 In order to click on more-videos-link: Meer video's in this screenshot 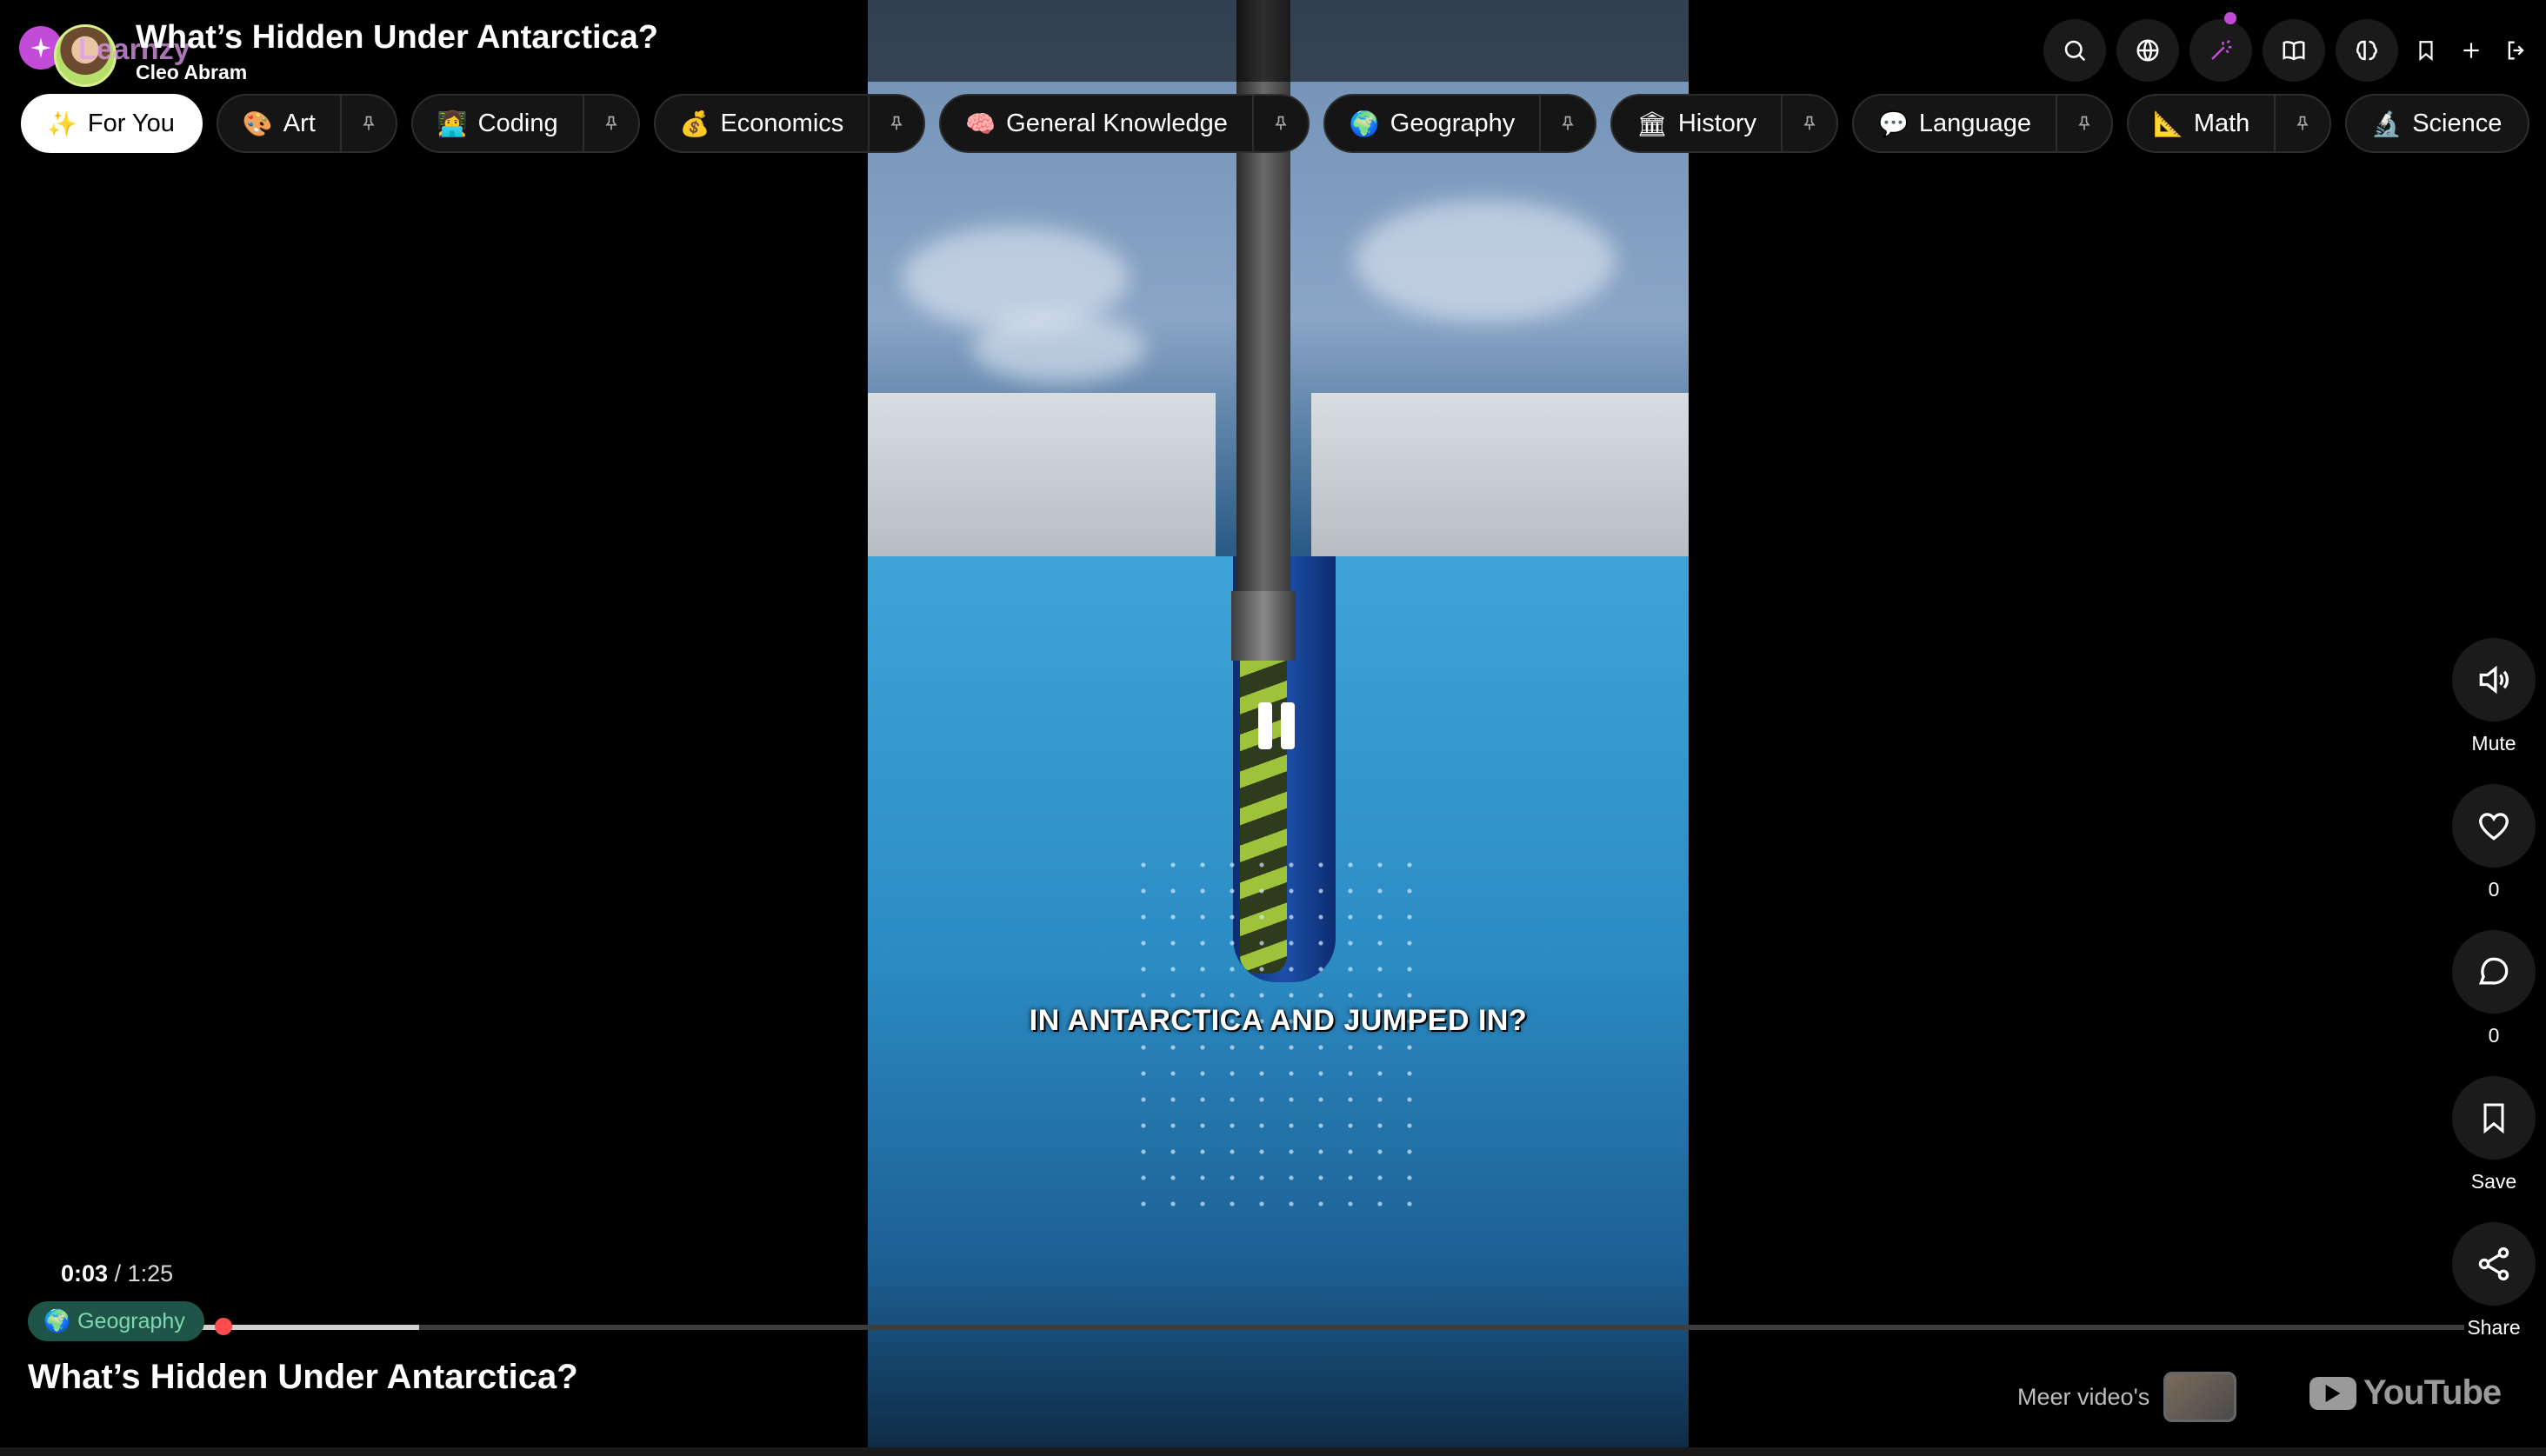, I will do `click(2127, 1397)`.